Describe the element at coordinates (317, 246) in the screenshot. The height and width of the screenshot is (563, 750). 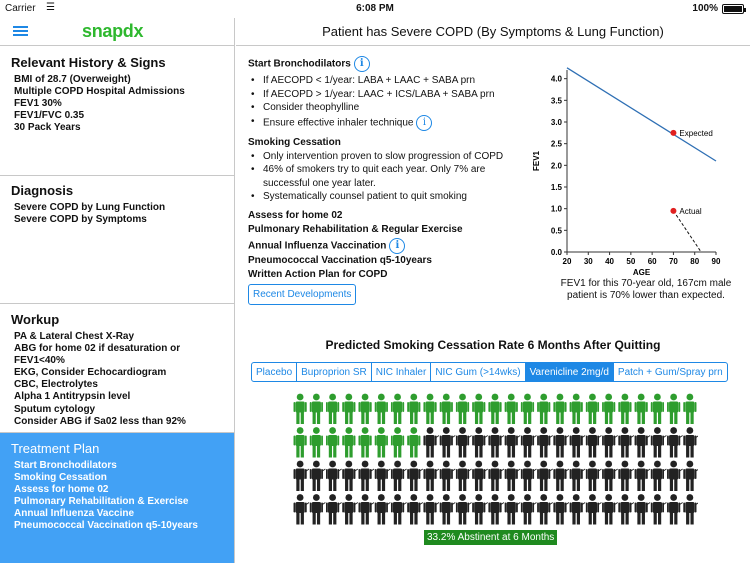
I see `influenza-item-text: Annual Influenza Vaccination` at that location.